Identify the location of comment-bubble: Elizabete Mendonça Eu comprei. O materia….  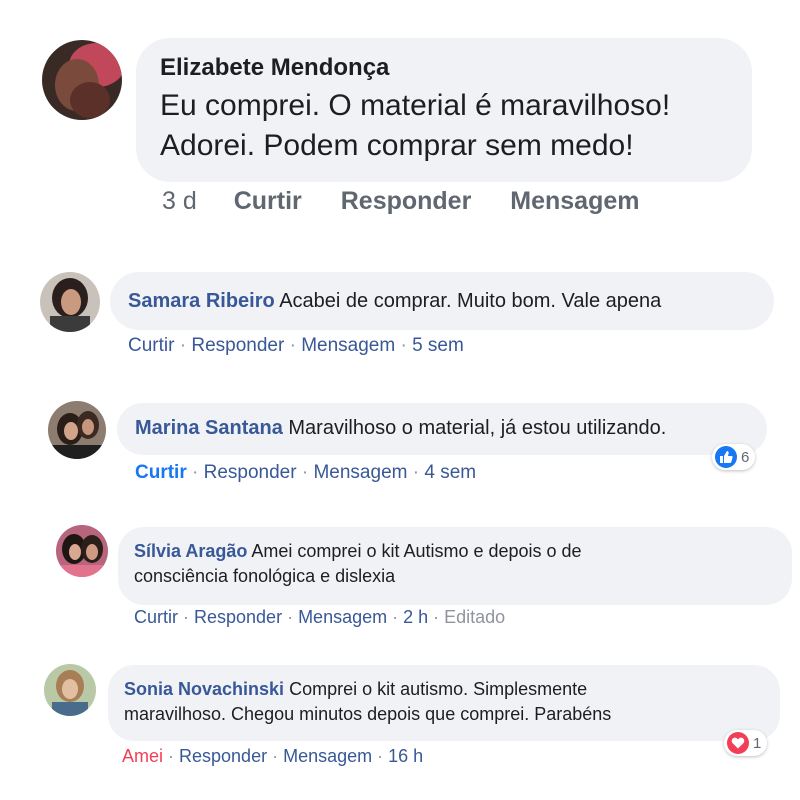
(444, 110).